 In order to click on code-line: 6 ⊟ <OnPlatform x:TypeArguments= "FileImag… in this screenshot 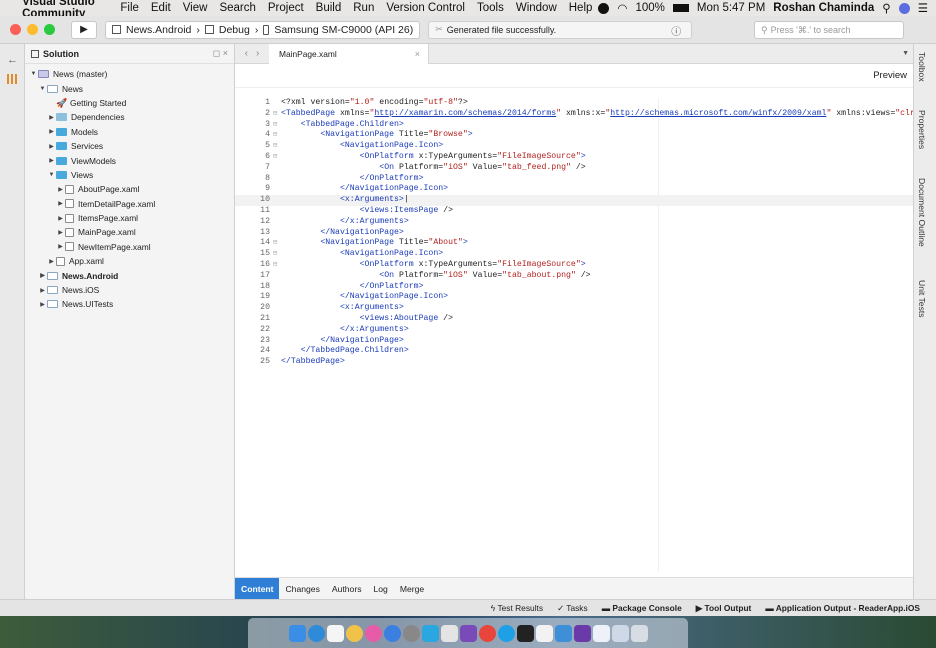, I will do `click(574, 157)`.